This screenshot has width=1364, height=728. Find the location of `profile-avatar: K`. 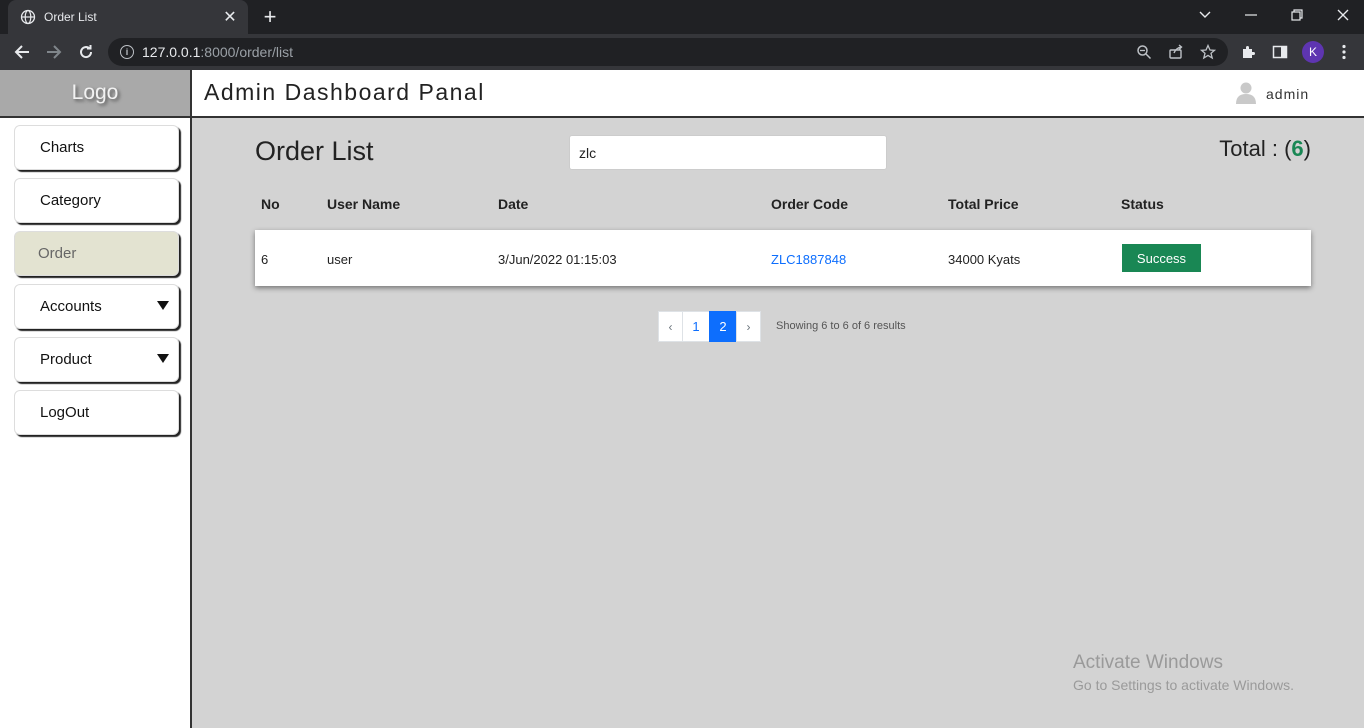

profile-avatar: K is located at coordinates (1313, 52).